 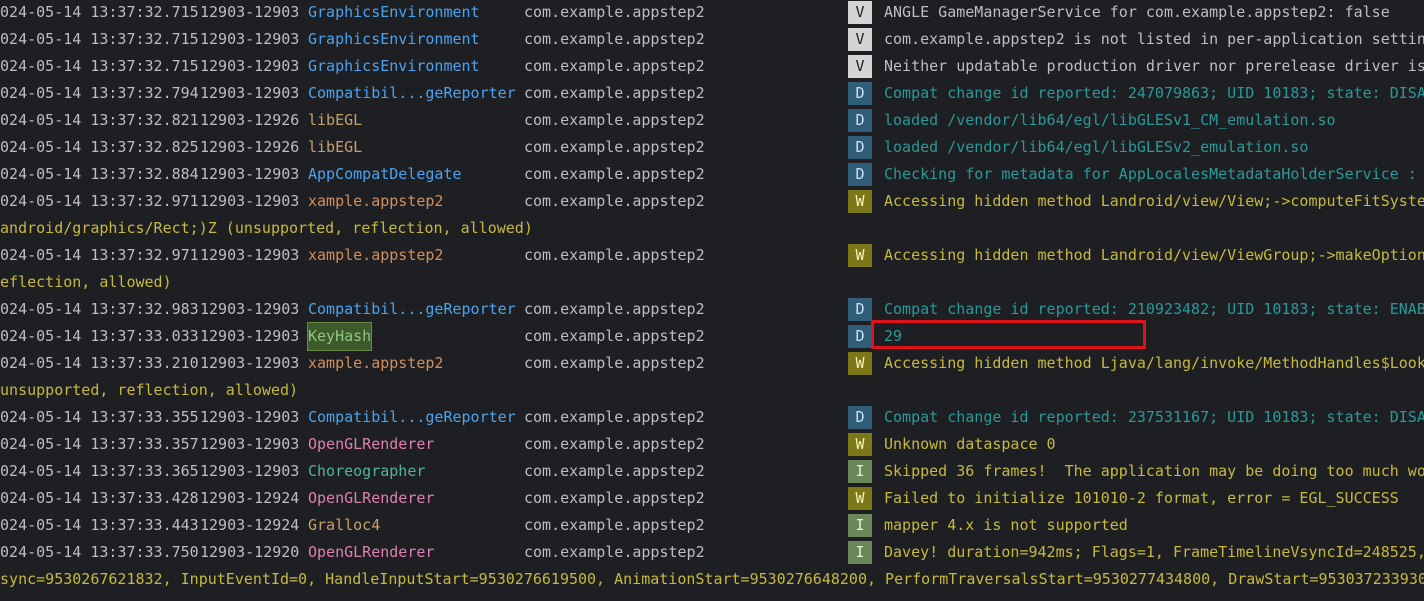 I want to click on log-timestamp: 2024-05-14 13:37:33.210, so click(x=99, y=363).